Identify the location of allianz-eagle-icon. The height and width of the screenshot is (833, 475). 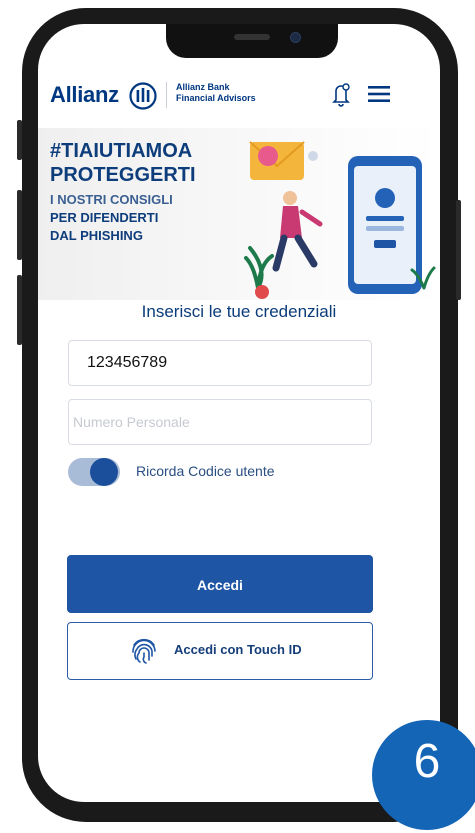
(143, 96).